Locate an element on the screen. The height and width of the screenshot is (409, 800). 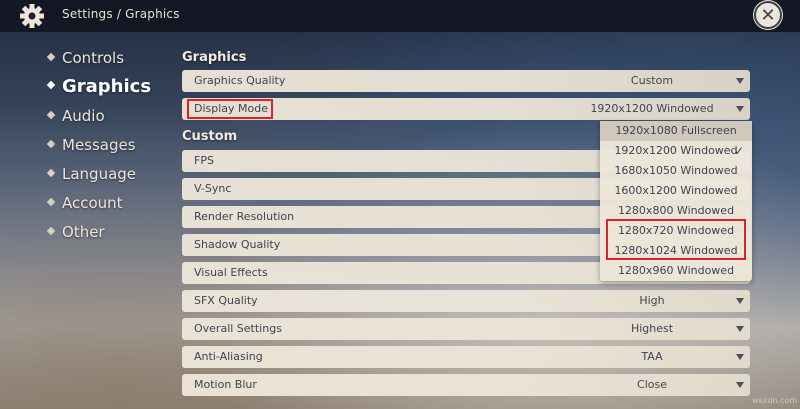
option-label: 1680x1050 Windowed is located at coordinates (676, 170).